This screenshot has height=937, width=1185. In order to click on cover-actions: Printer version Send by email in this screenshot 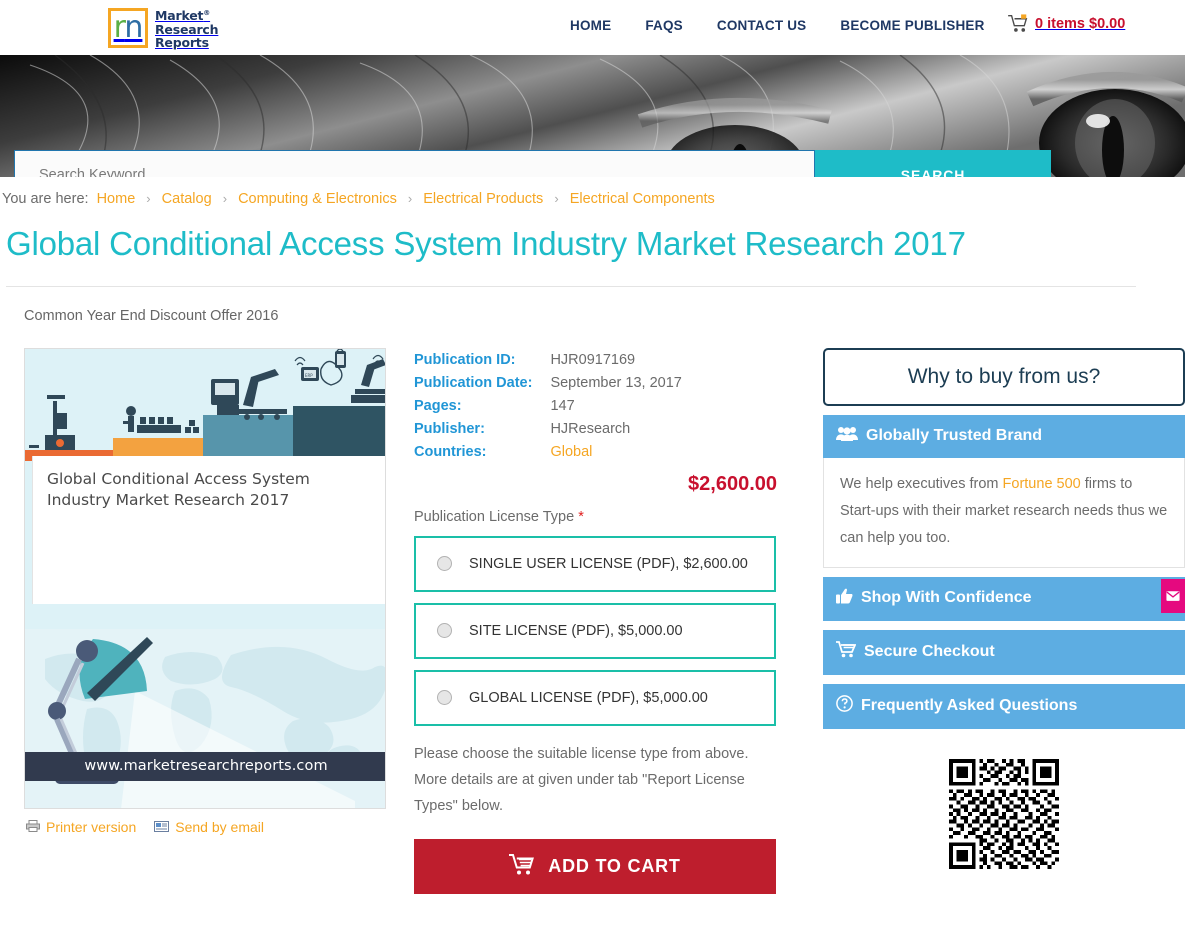, I will do `click(205, 827)`.